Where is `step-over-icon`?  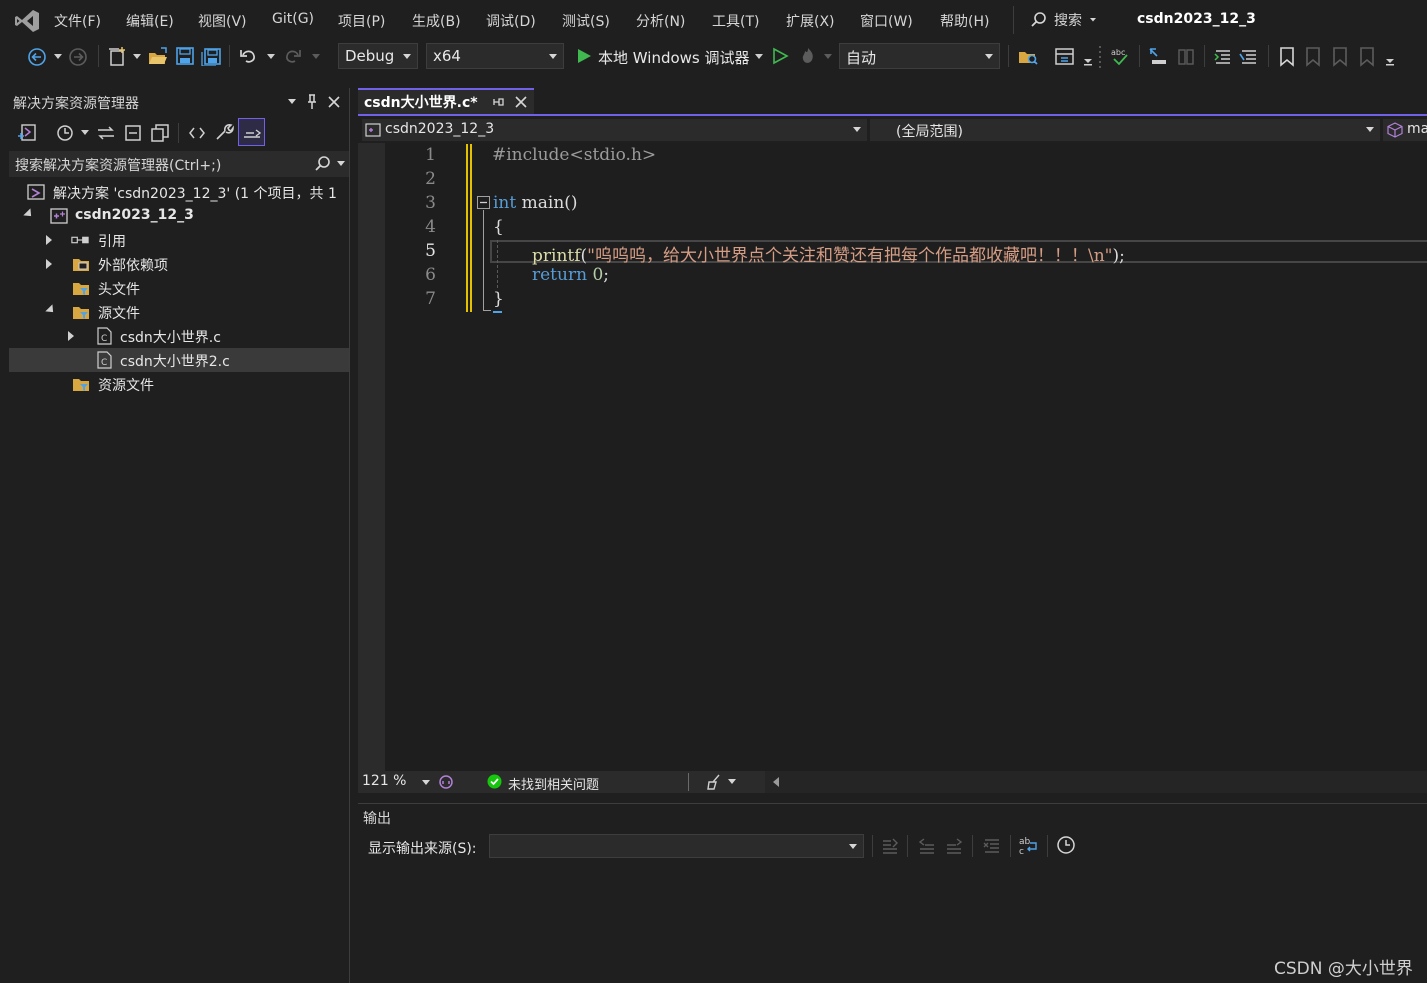
step-over-icon is located at coordinates (1186, 57).